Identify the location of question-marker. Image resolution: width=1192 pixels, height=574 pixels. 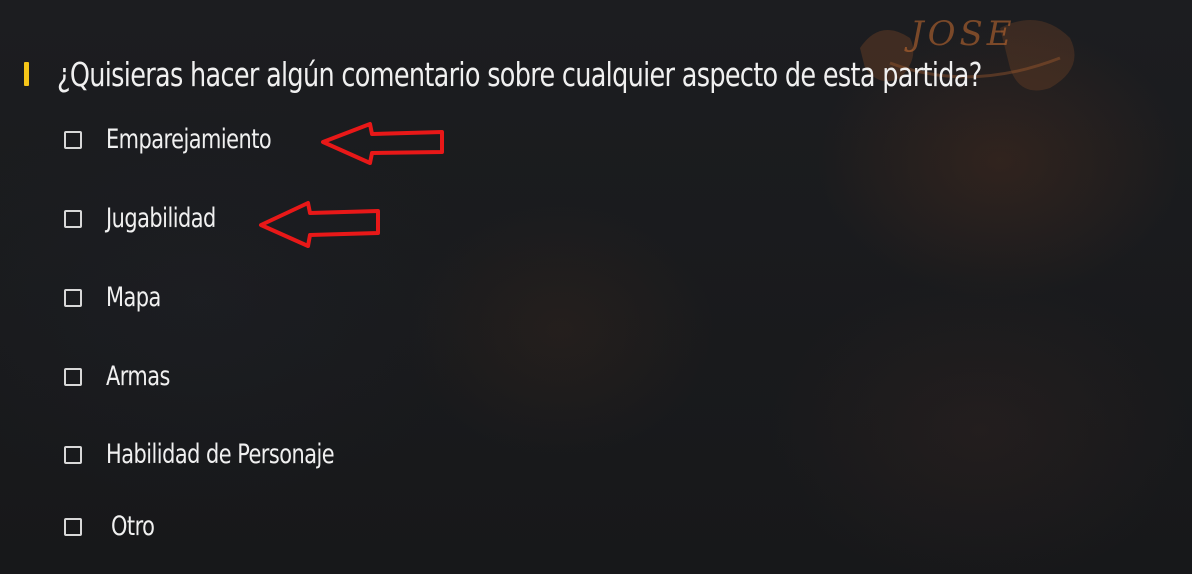
(26, 74).